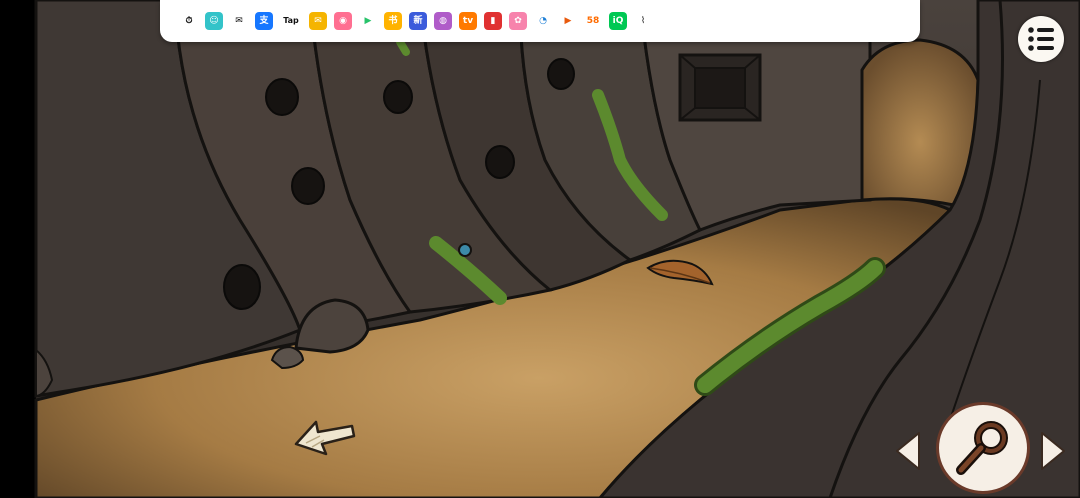  Describe the element at coordinates (214, 21) in the screenshot. I see `qq-kids-icon: ☺` at that location.